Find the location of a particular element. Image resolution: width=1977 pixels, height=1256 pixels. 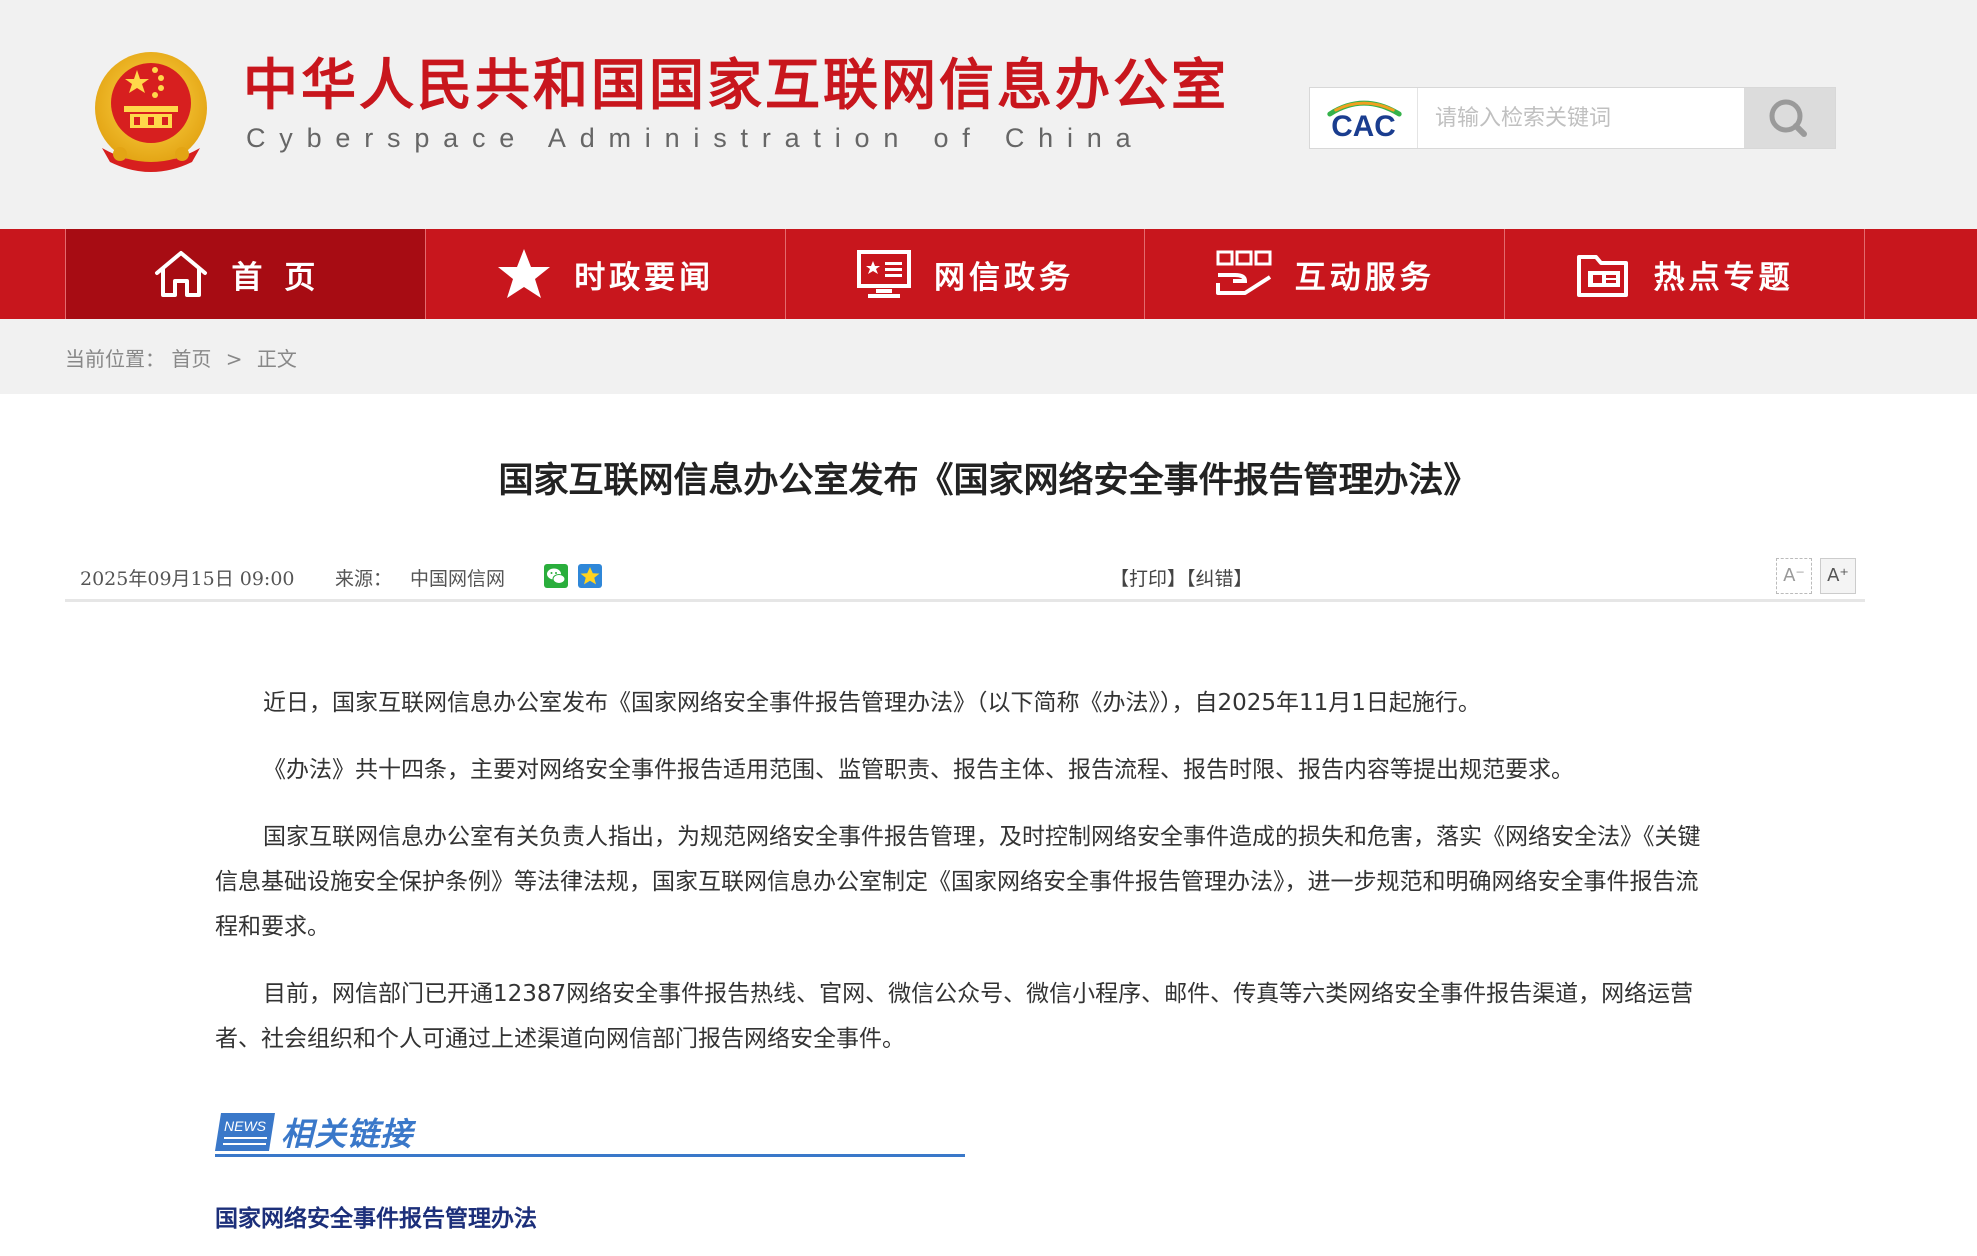

folder-icon is located at coordinates (1602, 276).